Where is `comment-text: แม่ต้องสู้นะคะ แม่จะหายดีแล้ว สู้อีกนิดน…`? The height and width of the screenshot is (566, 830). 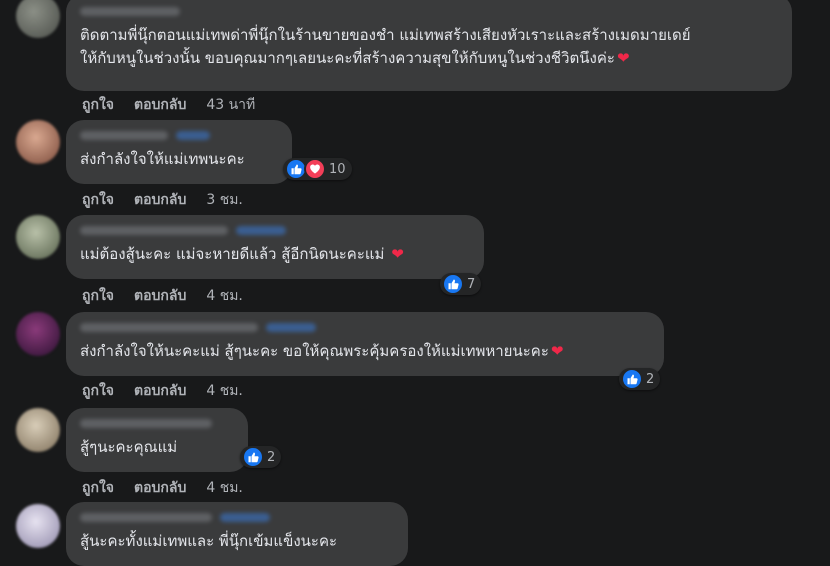 comment-text: แม่ต้องสู้นะคะ แม่จะหายดีแล้ว สู้อีกนิดน… is located at coordinates (242, 254).